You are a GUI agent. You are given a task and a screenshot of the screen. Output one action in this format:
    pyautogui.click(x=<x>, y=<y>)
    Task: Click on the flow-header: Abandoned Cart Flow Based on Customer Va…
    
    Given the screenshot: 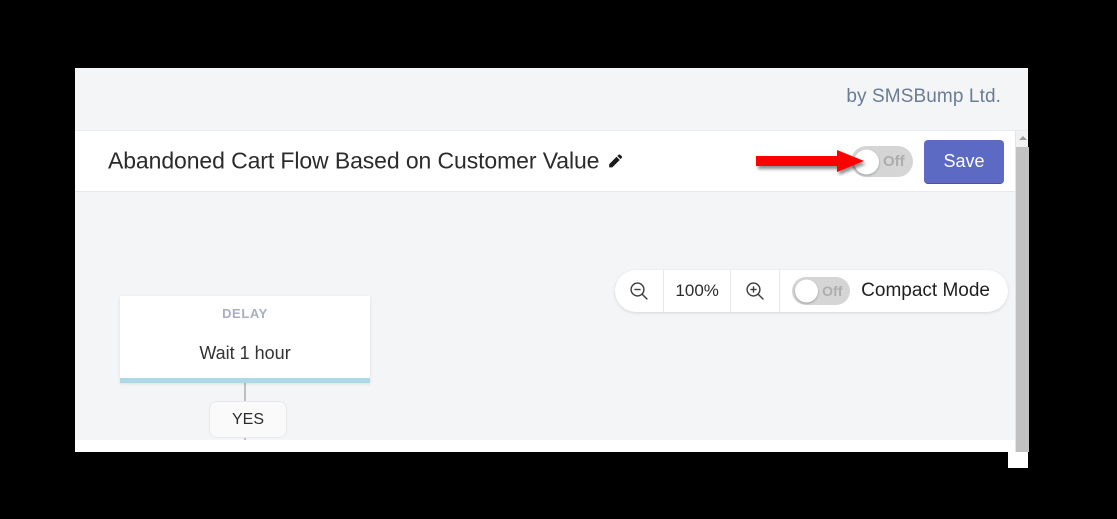 What is the action you would take?
    pyautogui.click(x=545, y=161)
    